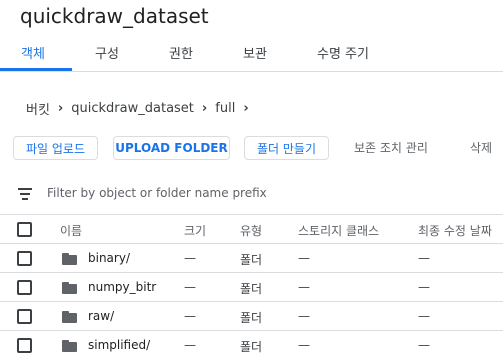 Image resolution: width=503 pixels, height=359 pixels. I want to click on breadcrumb-folder: full, so click(225, 108).